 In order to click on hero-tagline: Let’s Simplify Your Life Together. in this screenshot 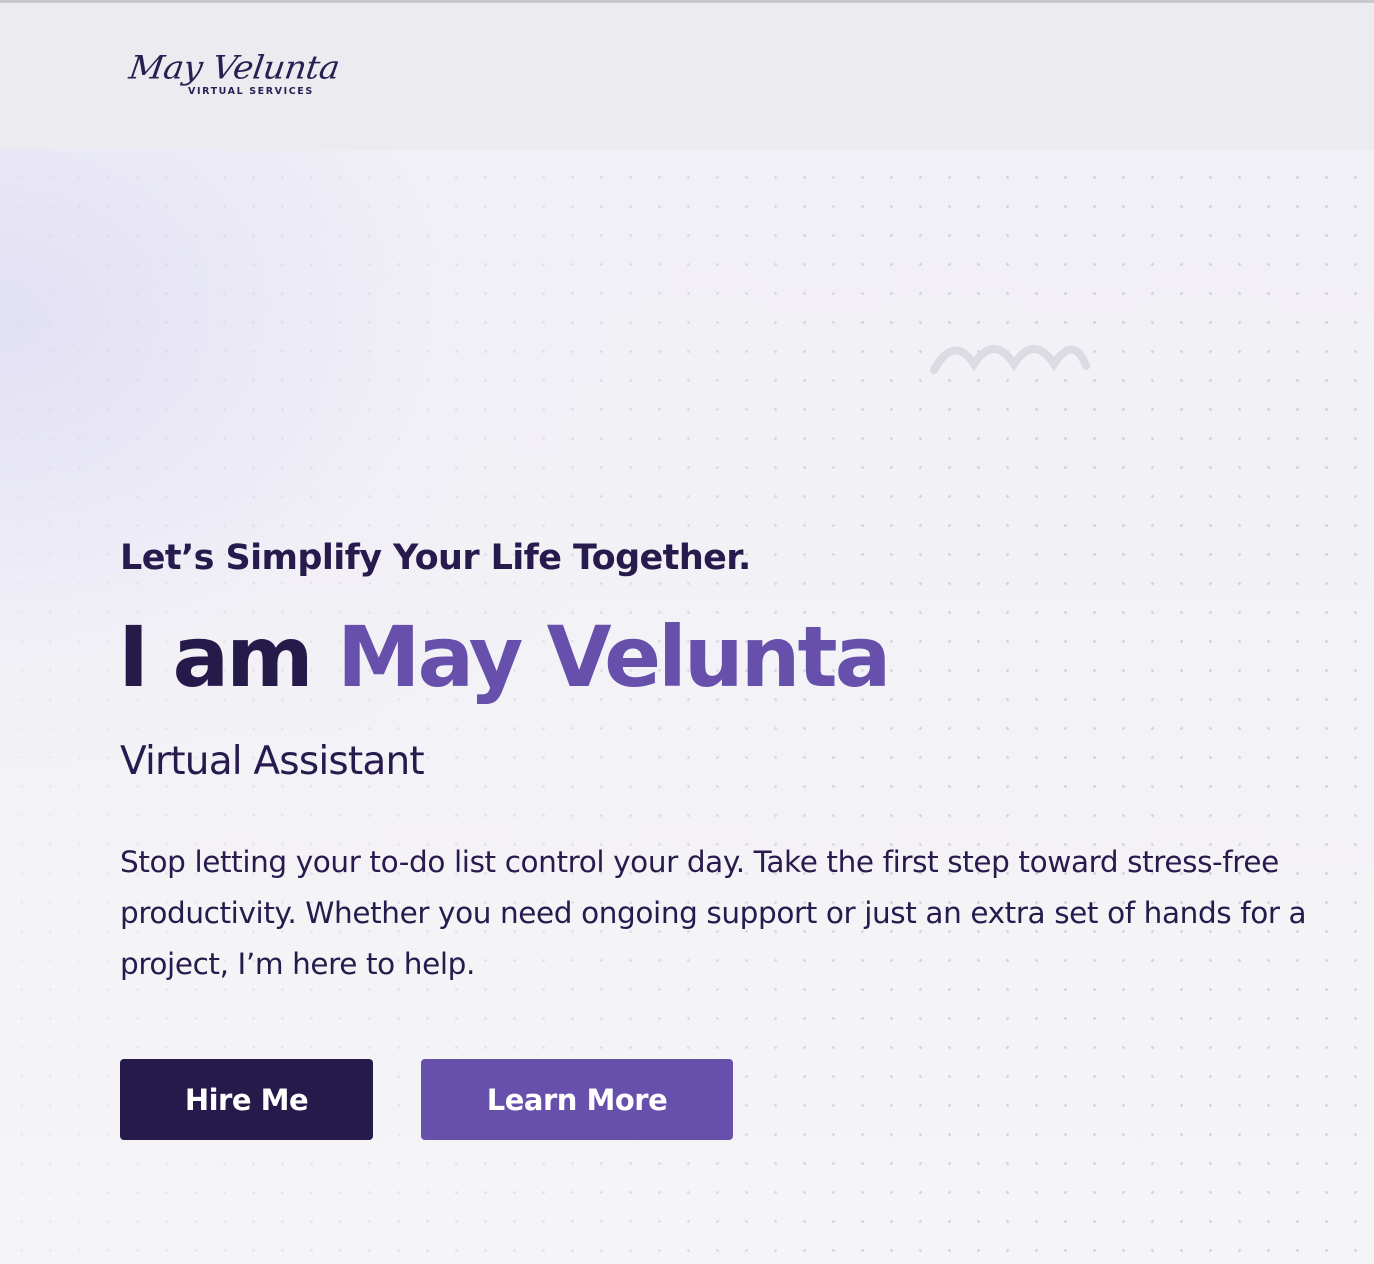, I will do `click(435, 558)`.